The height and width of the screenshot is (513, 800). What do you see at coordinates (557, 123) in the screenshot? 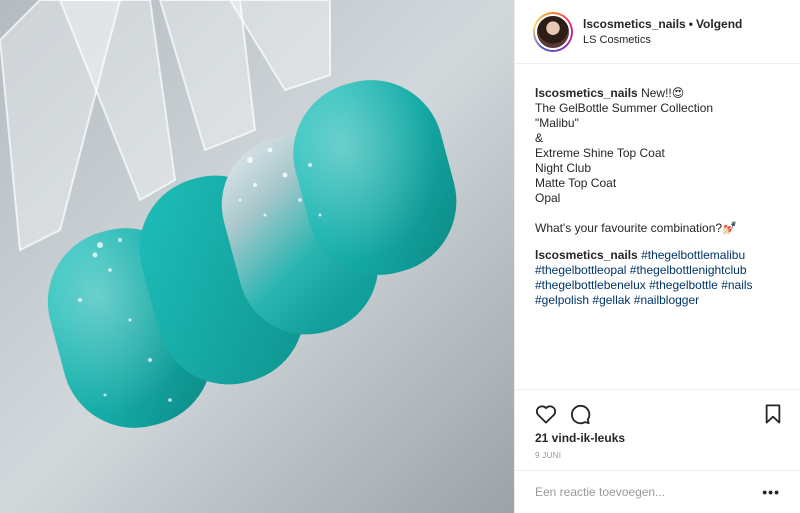
I see `caption-line: "Malibu"` at bounding box center [557, 123].